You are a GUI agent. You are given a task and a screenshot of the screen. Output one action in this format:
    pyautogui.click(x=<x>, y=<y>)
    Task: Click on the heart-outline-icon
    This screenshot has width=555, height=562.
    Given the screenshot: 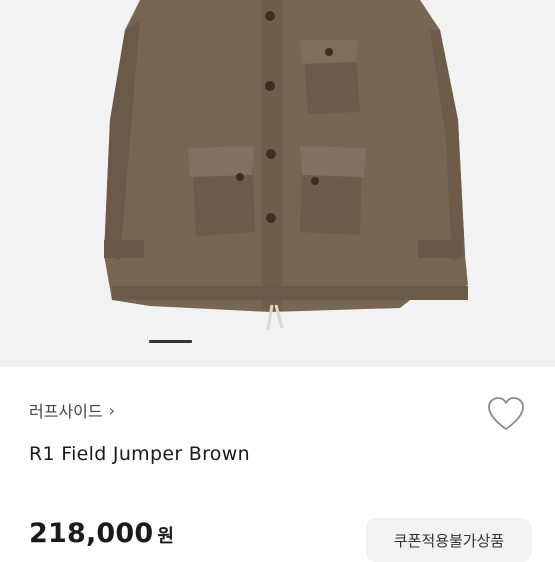 What is the action you would take?
    pyautogui.click(x=506, y=414)
    